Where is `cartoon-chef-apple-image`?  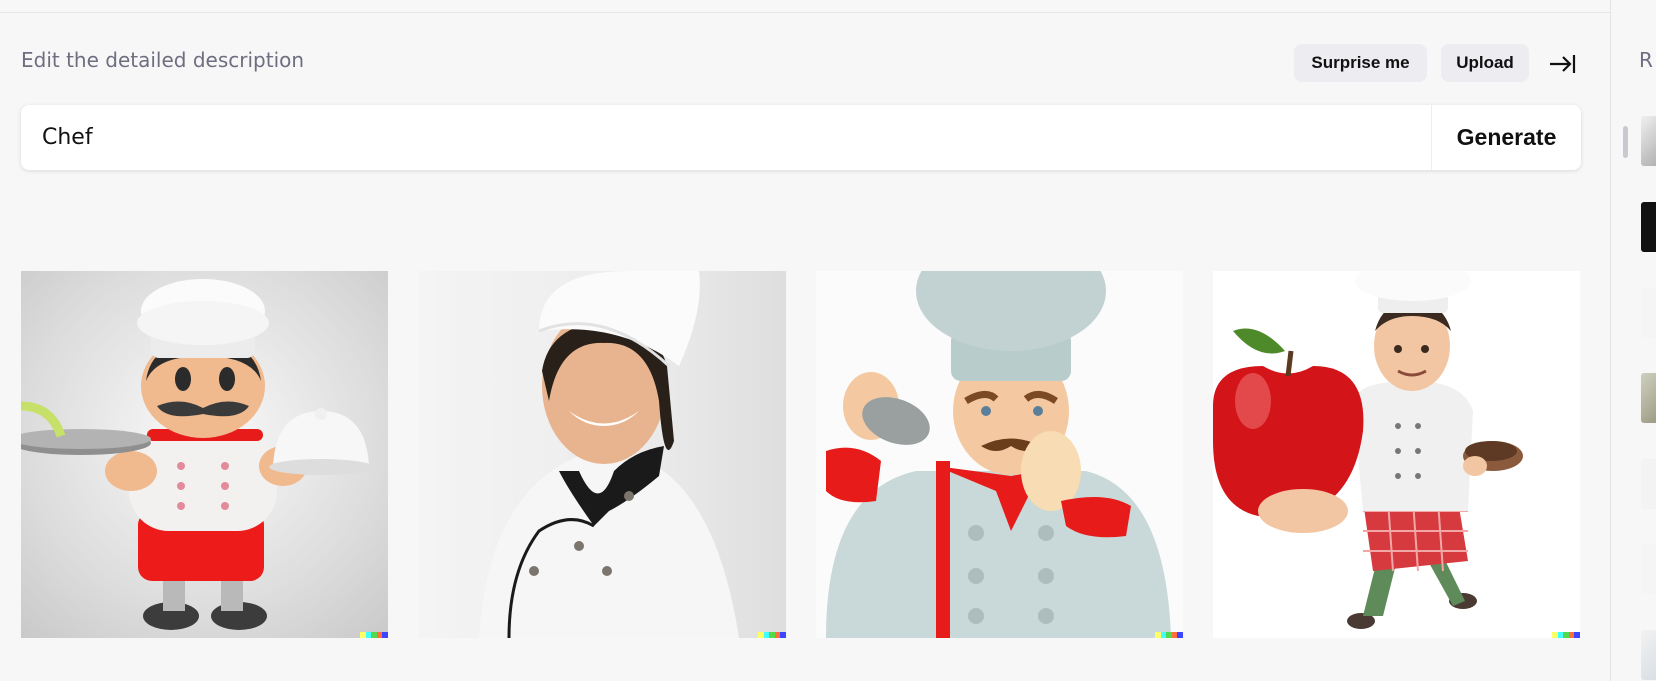 cartoon-chef-apple-image is located at coordinates (1368, 450).